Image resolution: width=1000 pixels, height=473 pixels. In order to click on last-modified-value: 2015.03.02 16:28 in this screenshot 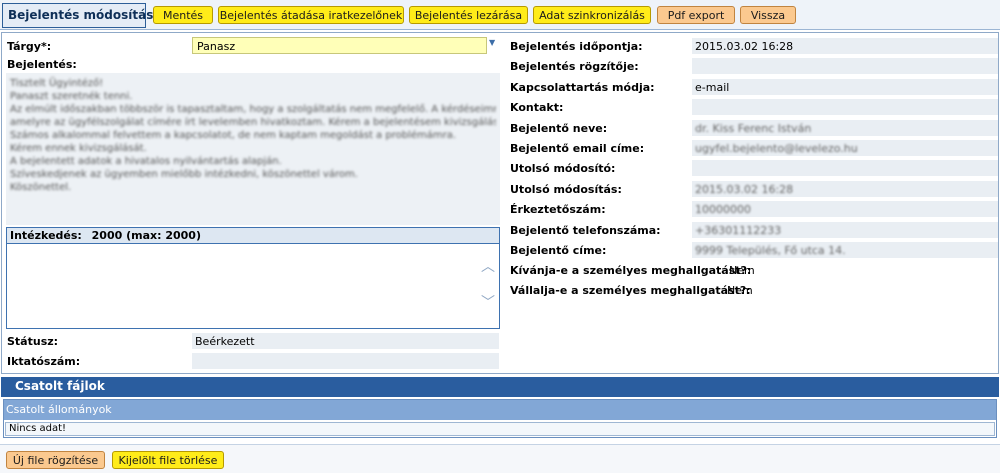, I will do `click(845, 189)`.